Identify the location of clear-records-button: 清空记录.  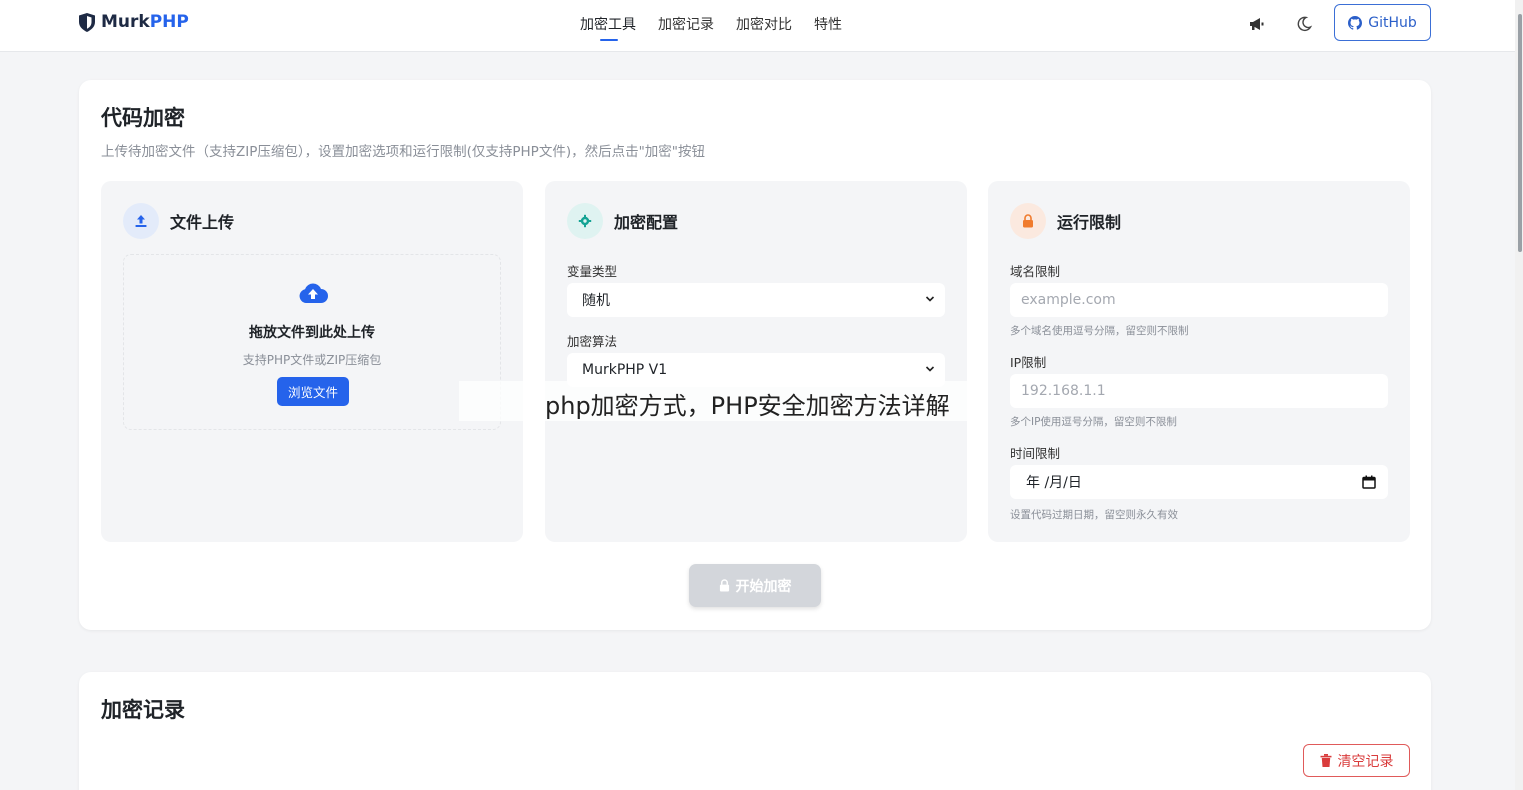
(1356, 760).